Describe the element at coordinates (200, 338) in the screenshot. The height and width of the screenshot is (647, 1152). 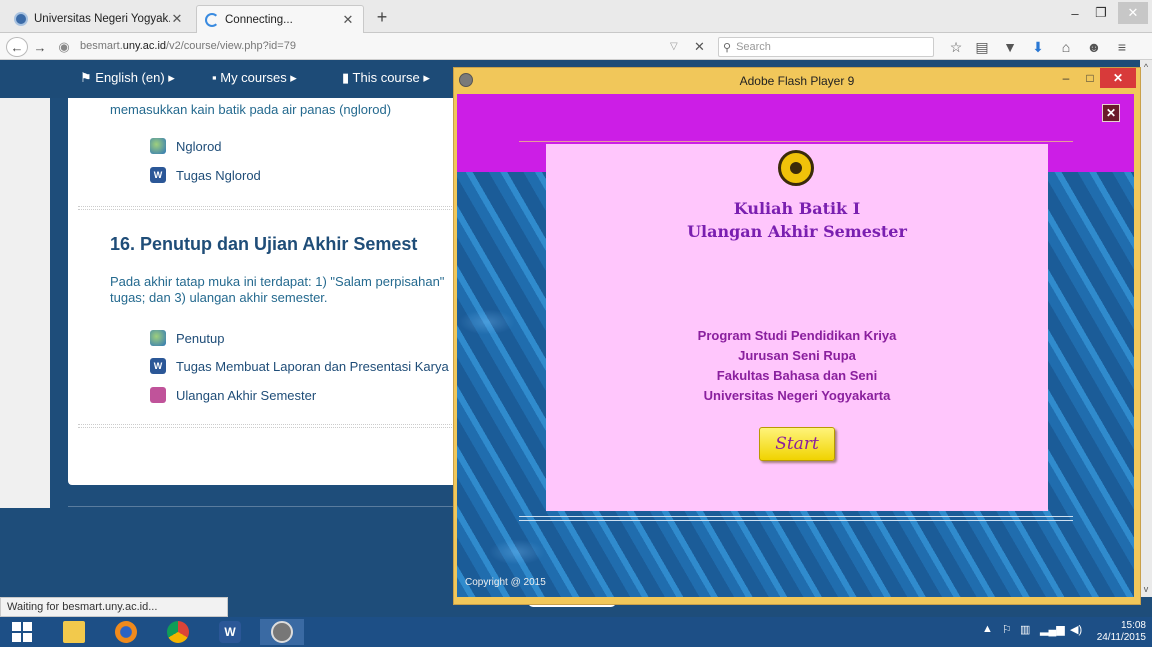
I see `activity-label: Penutup` at that location.